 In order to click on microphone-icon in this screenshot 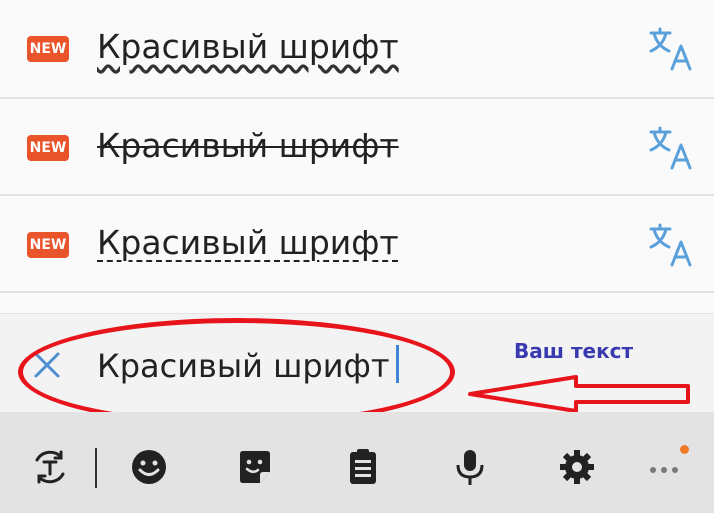, I will do `click(470, 467)`.